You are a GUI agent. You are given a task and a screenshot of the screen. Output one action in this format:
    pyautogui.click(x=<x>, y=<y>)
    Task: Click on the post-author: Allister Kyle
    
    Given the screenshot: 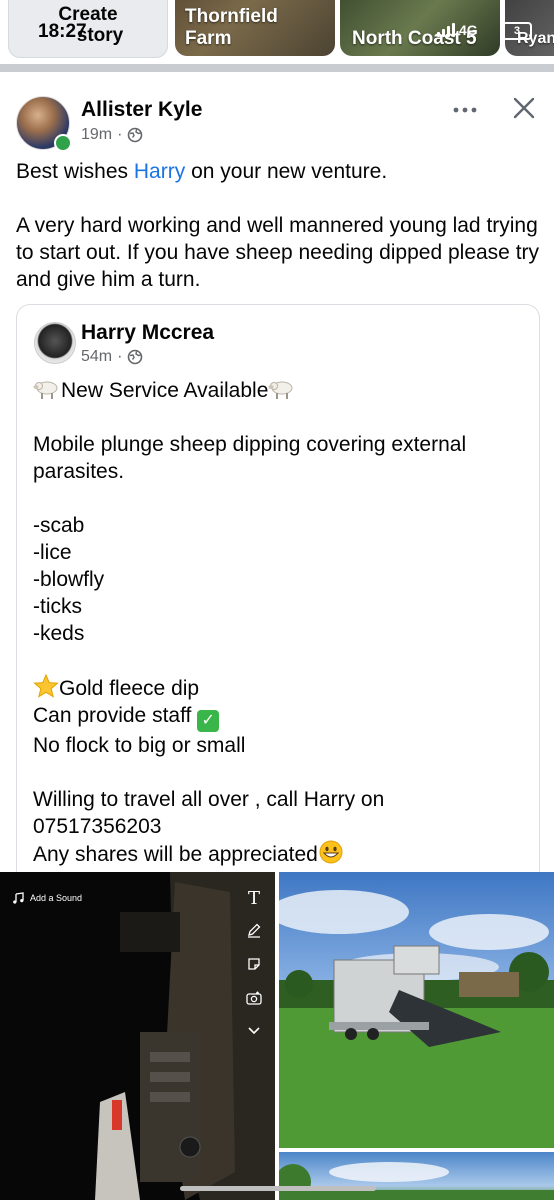 What is the action you would take?
    pyautogui.click(x=141, y=110)
    